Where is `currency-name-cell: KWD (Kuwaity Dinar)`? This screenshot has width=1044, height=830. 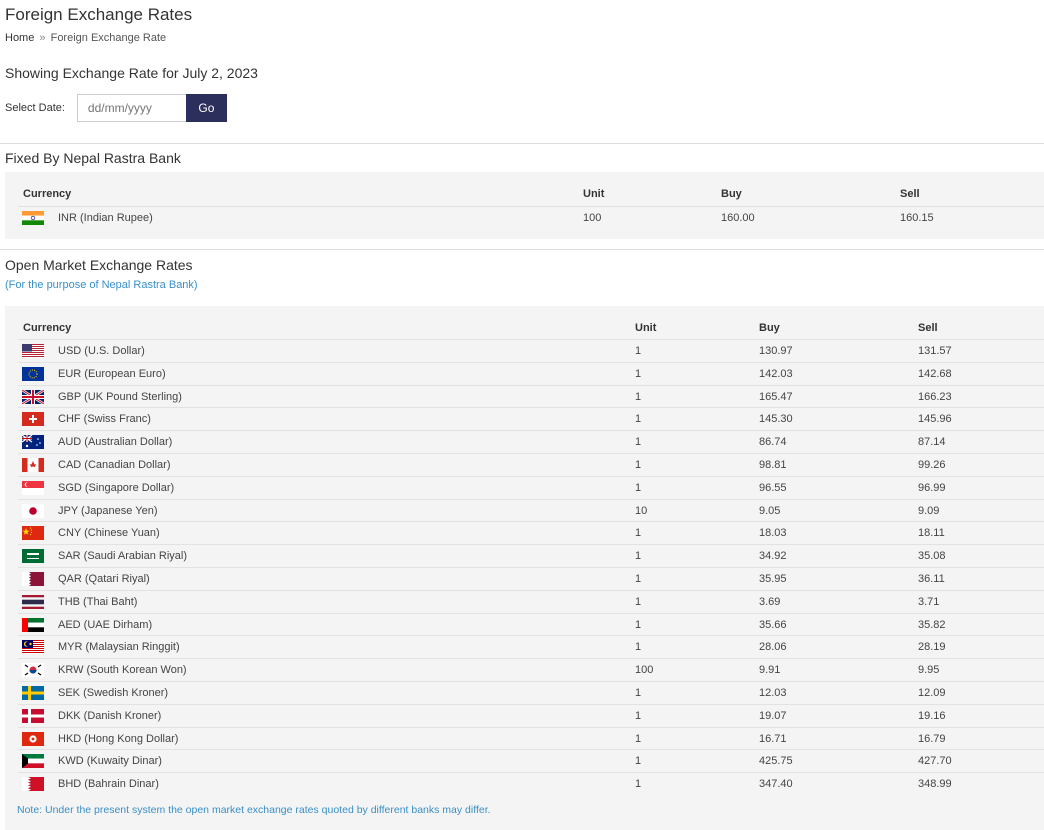
currency-name-cell: KWD (Kuwaity Dinar) is located at coordinates (110, 761).